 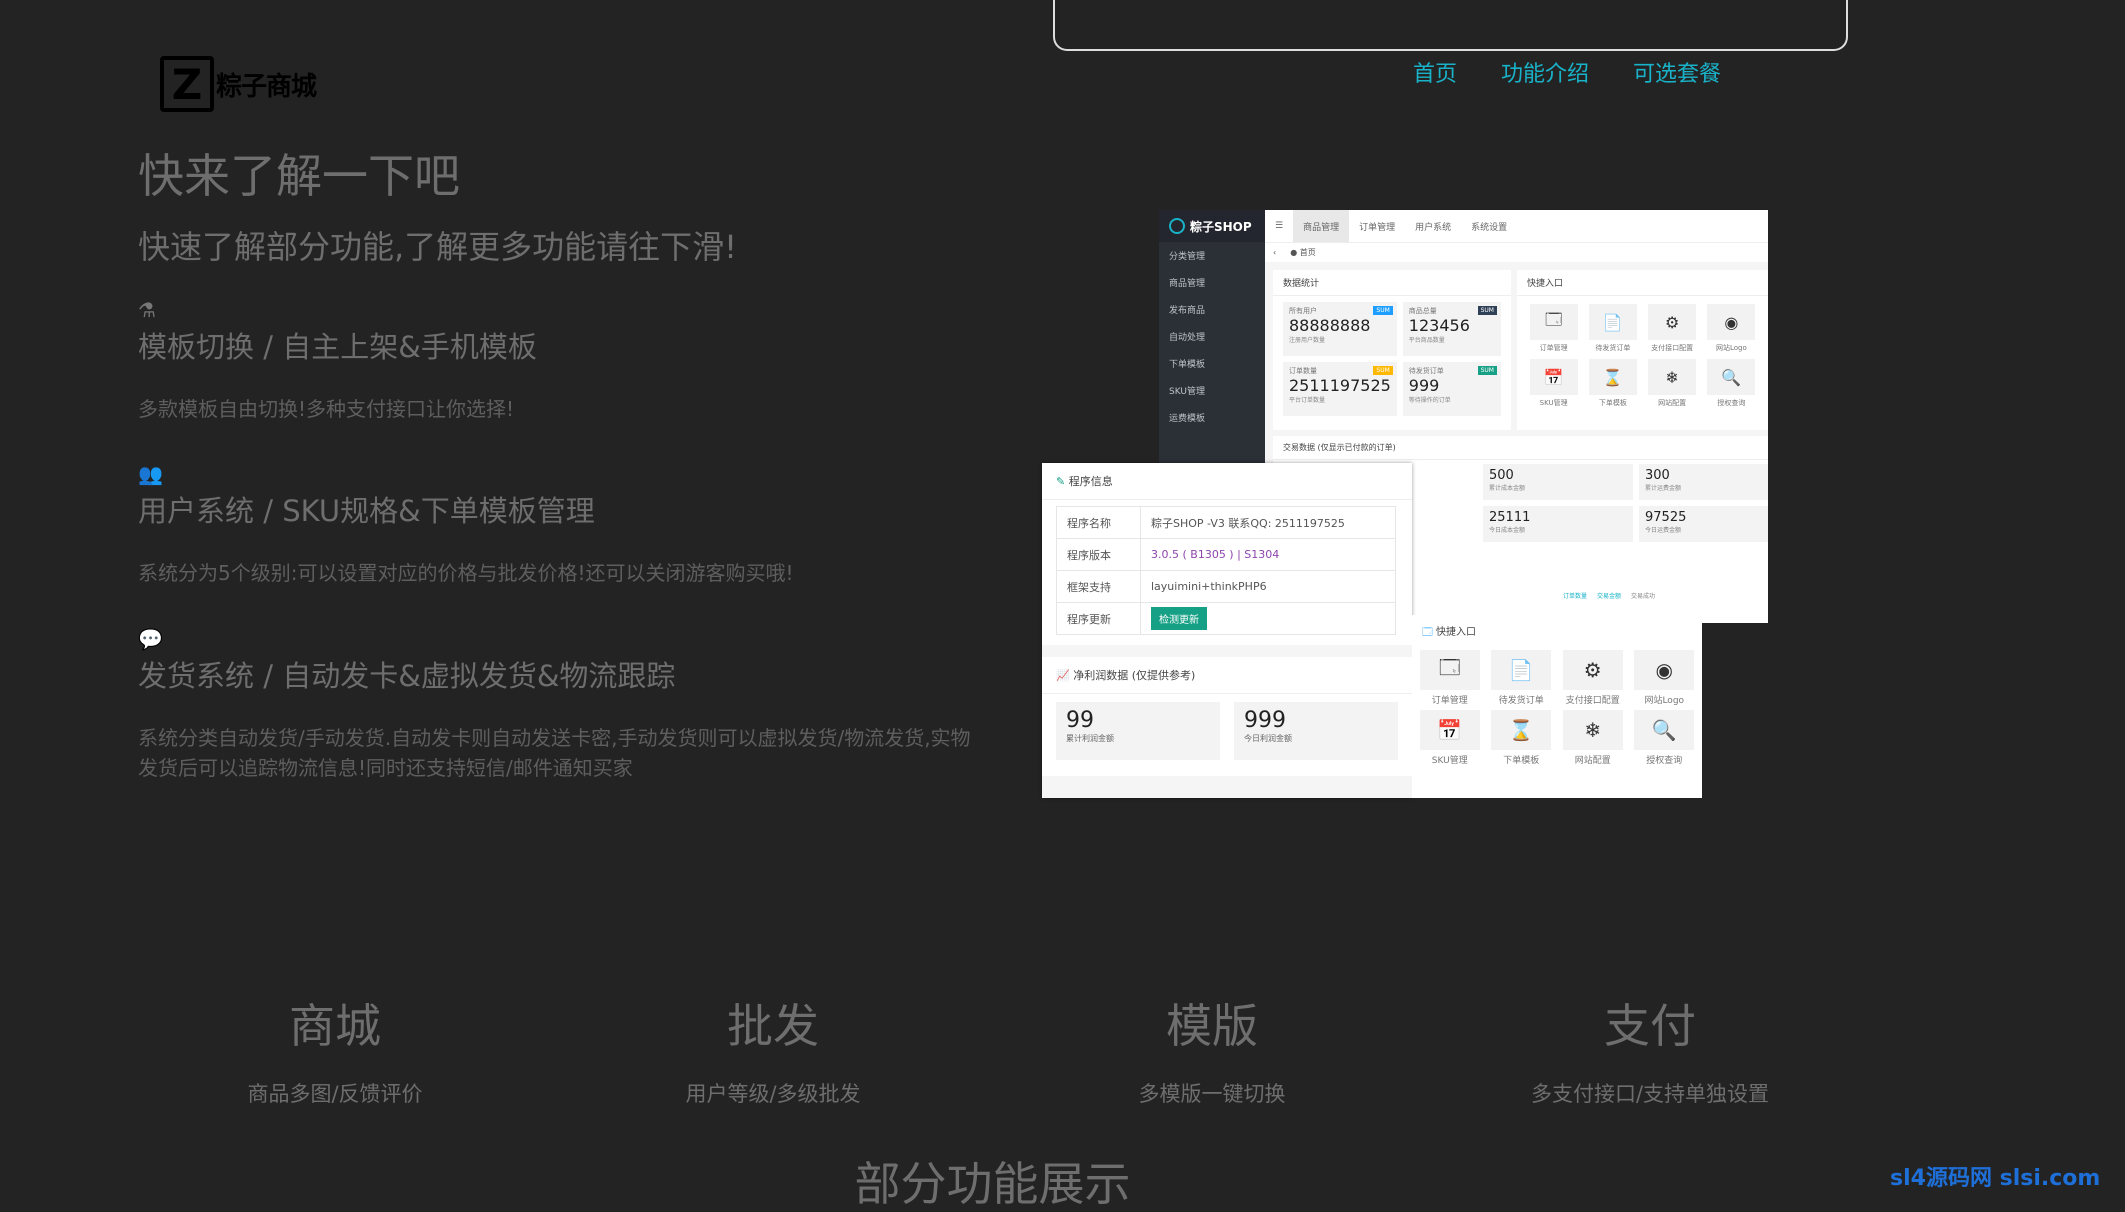 I want to click on trade-stat: 97525 今日运费金额, so click(x=1703, y=524).